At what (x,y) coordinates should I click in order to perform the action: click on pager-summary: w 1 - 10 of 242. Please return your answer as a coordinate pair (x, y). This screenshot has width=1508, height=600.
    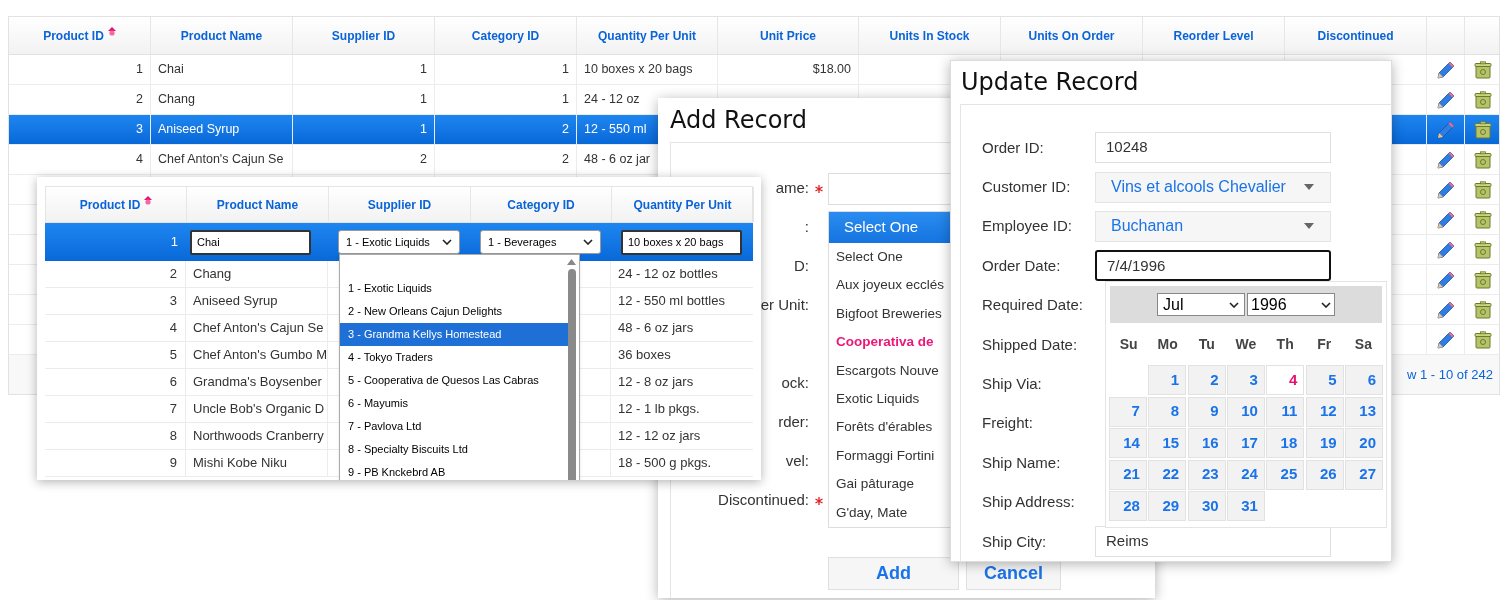
    Looking at the image, I should click on (1450, 374).